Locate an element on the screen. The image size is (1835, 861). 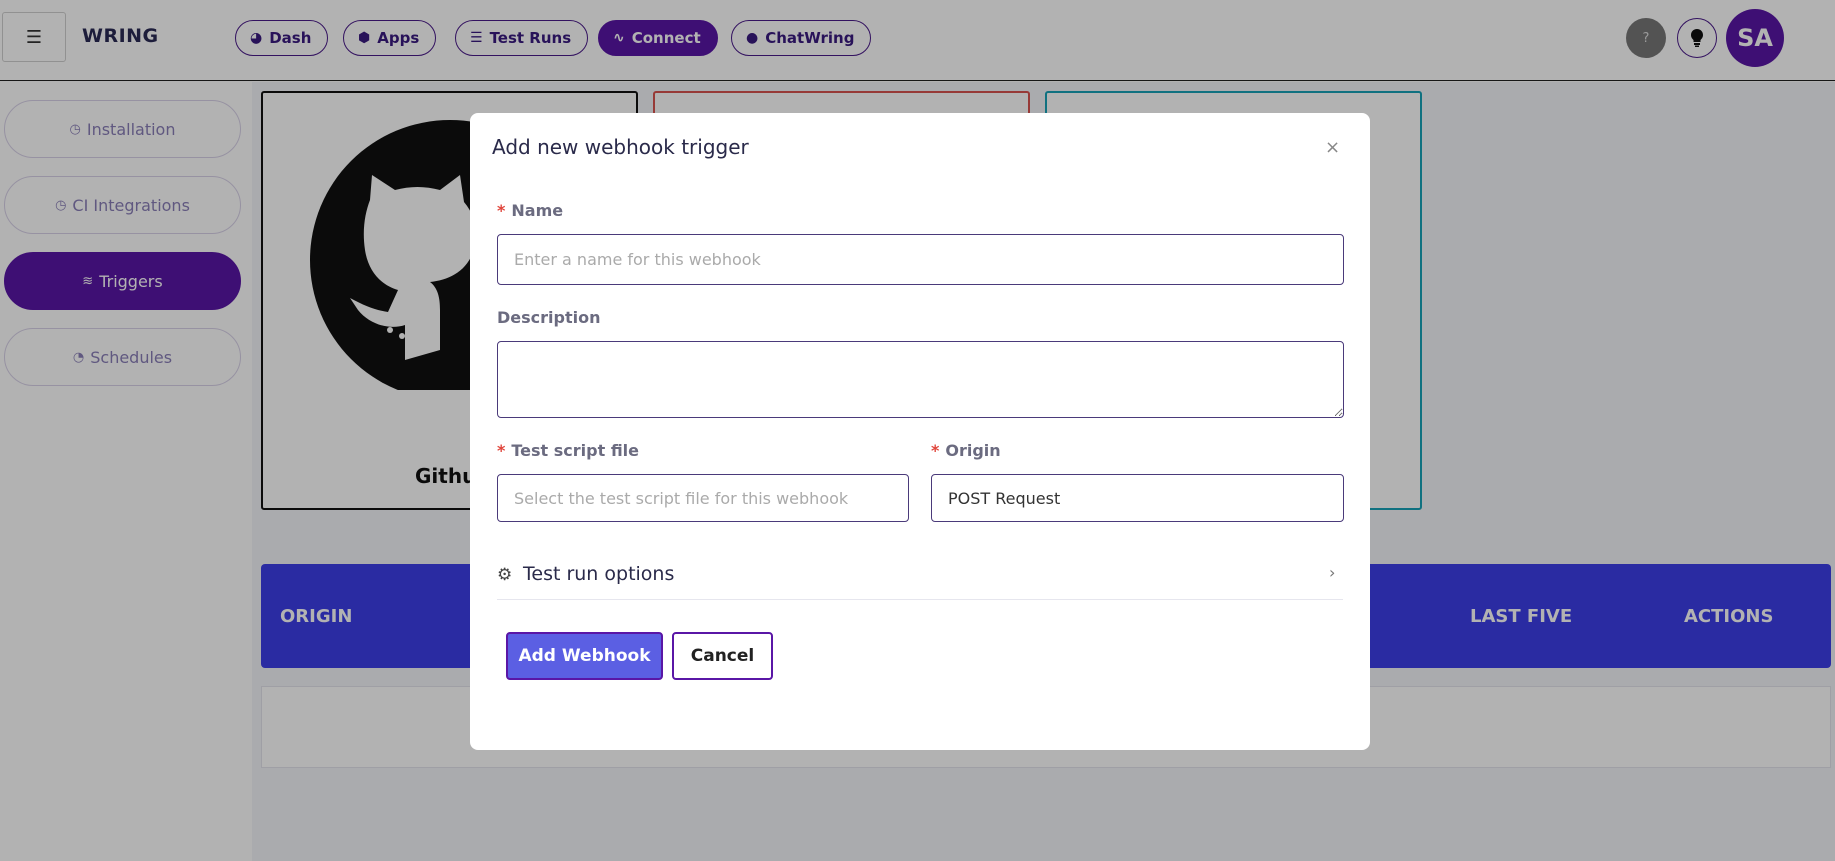
name-label: * Name is located at coordinates (530, 210).